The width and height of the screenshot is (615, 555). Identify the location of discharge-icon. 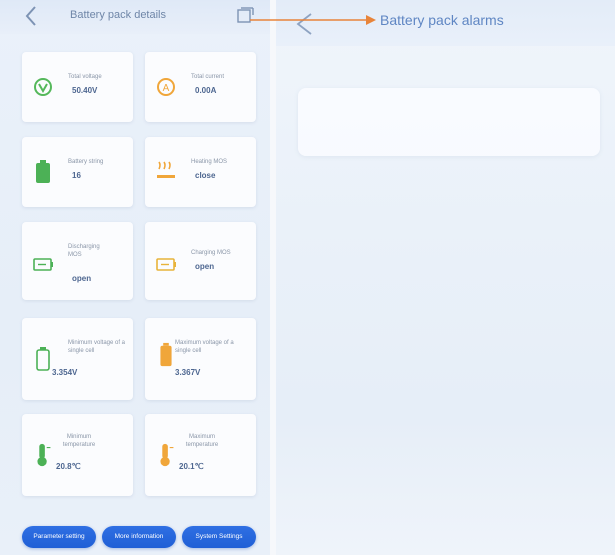
(43, 264).